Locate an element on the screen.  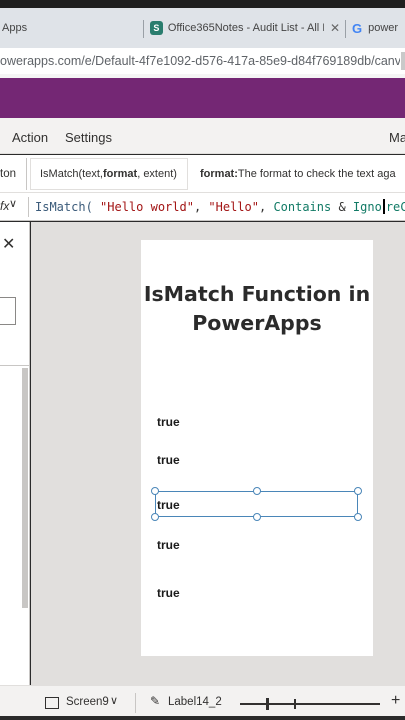
zoom-in-icon: + is located at coordinates (395, 701).